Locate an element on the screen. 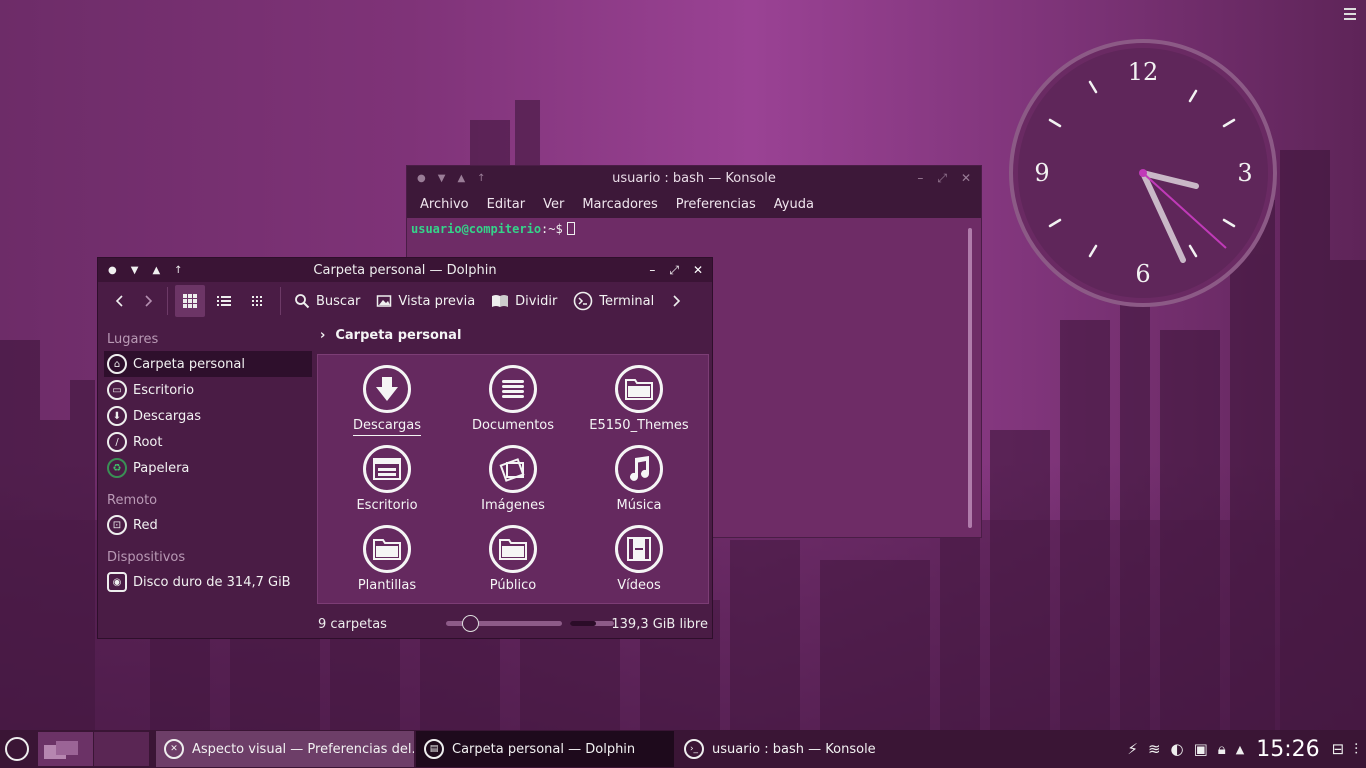 The height and width of the screenshot is (768, 1366). system-tray: ⚡ ≋ ◐ ▣ 🔒︎ ▲ 15:26 ⊟ ⫶ is located at coordinates (1246, 749).